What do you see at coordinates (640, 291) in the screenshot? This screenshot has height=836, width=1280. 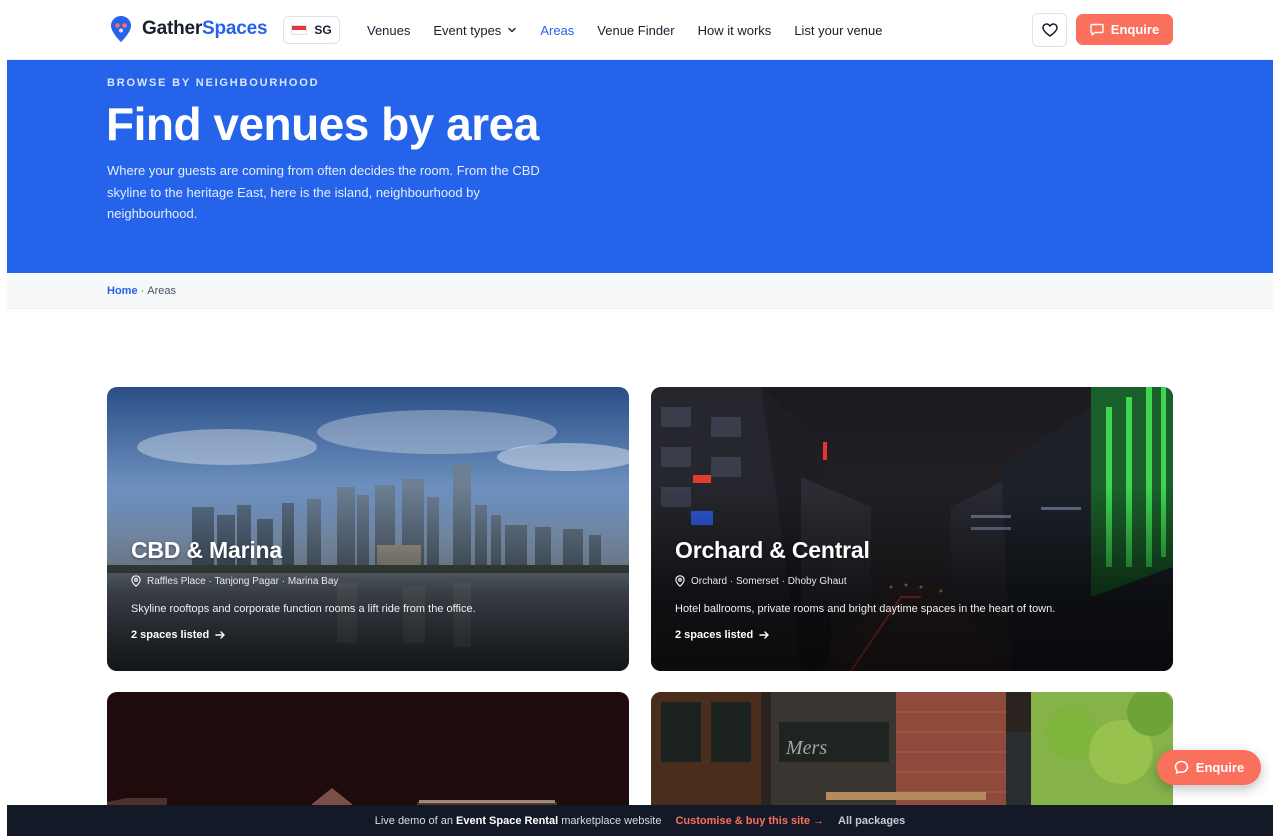 I see `breadcrumb: Home · Areas` at bounding box center [640, 291].